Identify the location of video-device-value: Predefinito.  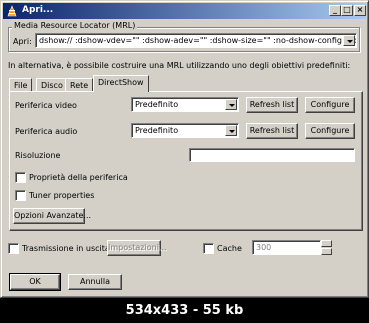
(157, 104).